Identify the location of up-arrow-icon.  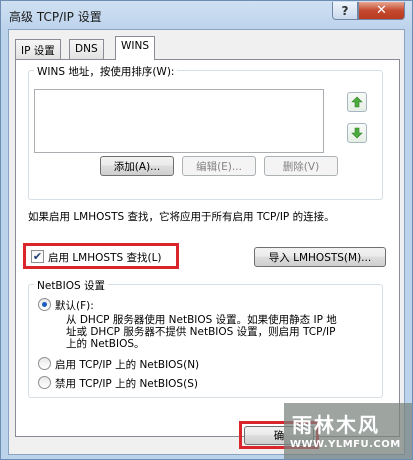
(357, 102).